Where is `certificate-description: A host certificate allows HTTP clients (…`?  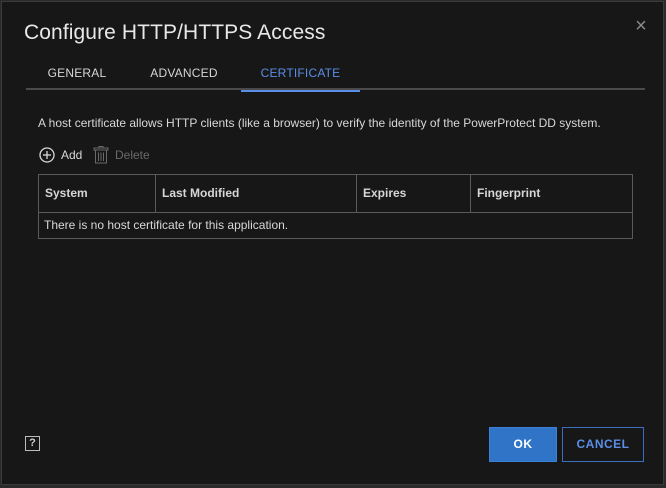
certificate-description: A host certificate allows HTTP clients (… is located at coordinates (319, 123).